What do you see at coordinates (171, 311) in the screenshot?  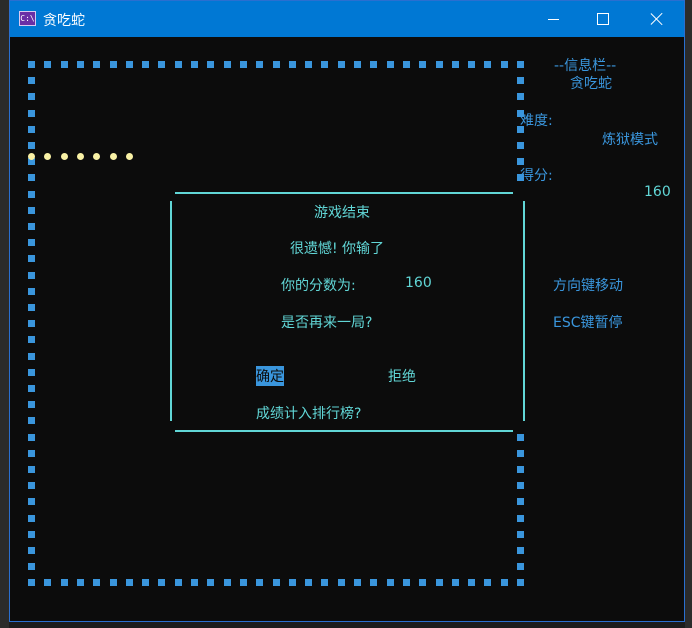 I see `dialog-left-border` at bounding box center [171, 311].